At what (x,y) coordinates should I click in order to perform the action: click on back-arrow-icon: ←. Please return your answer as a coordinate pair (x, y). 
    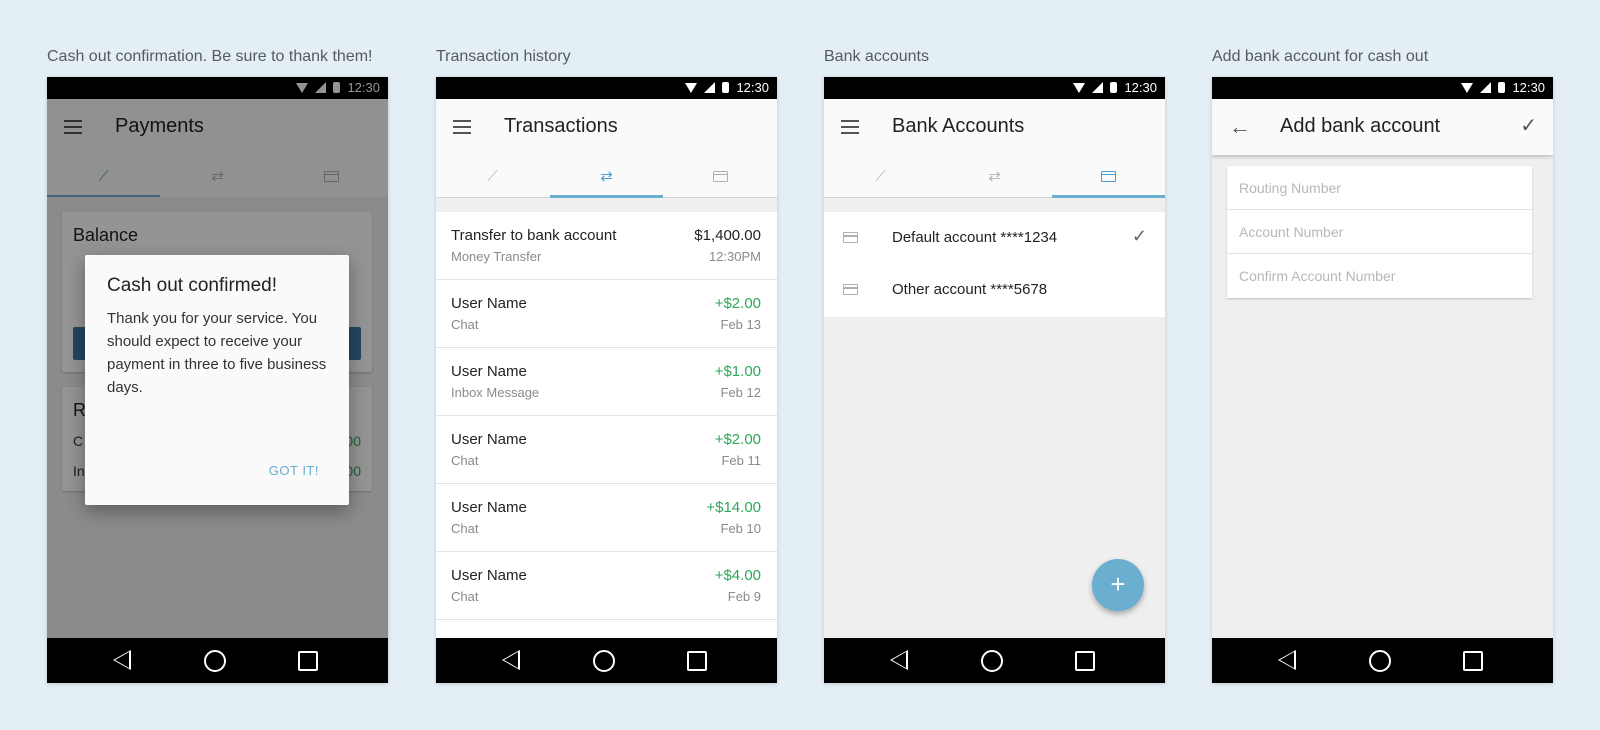
    Looking at the image, I should click on (1240, 127).